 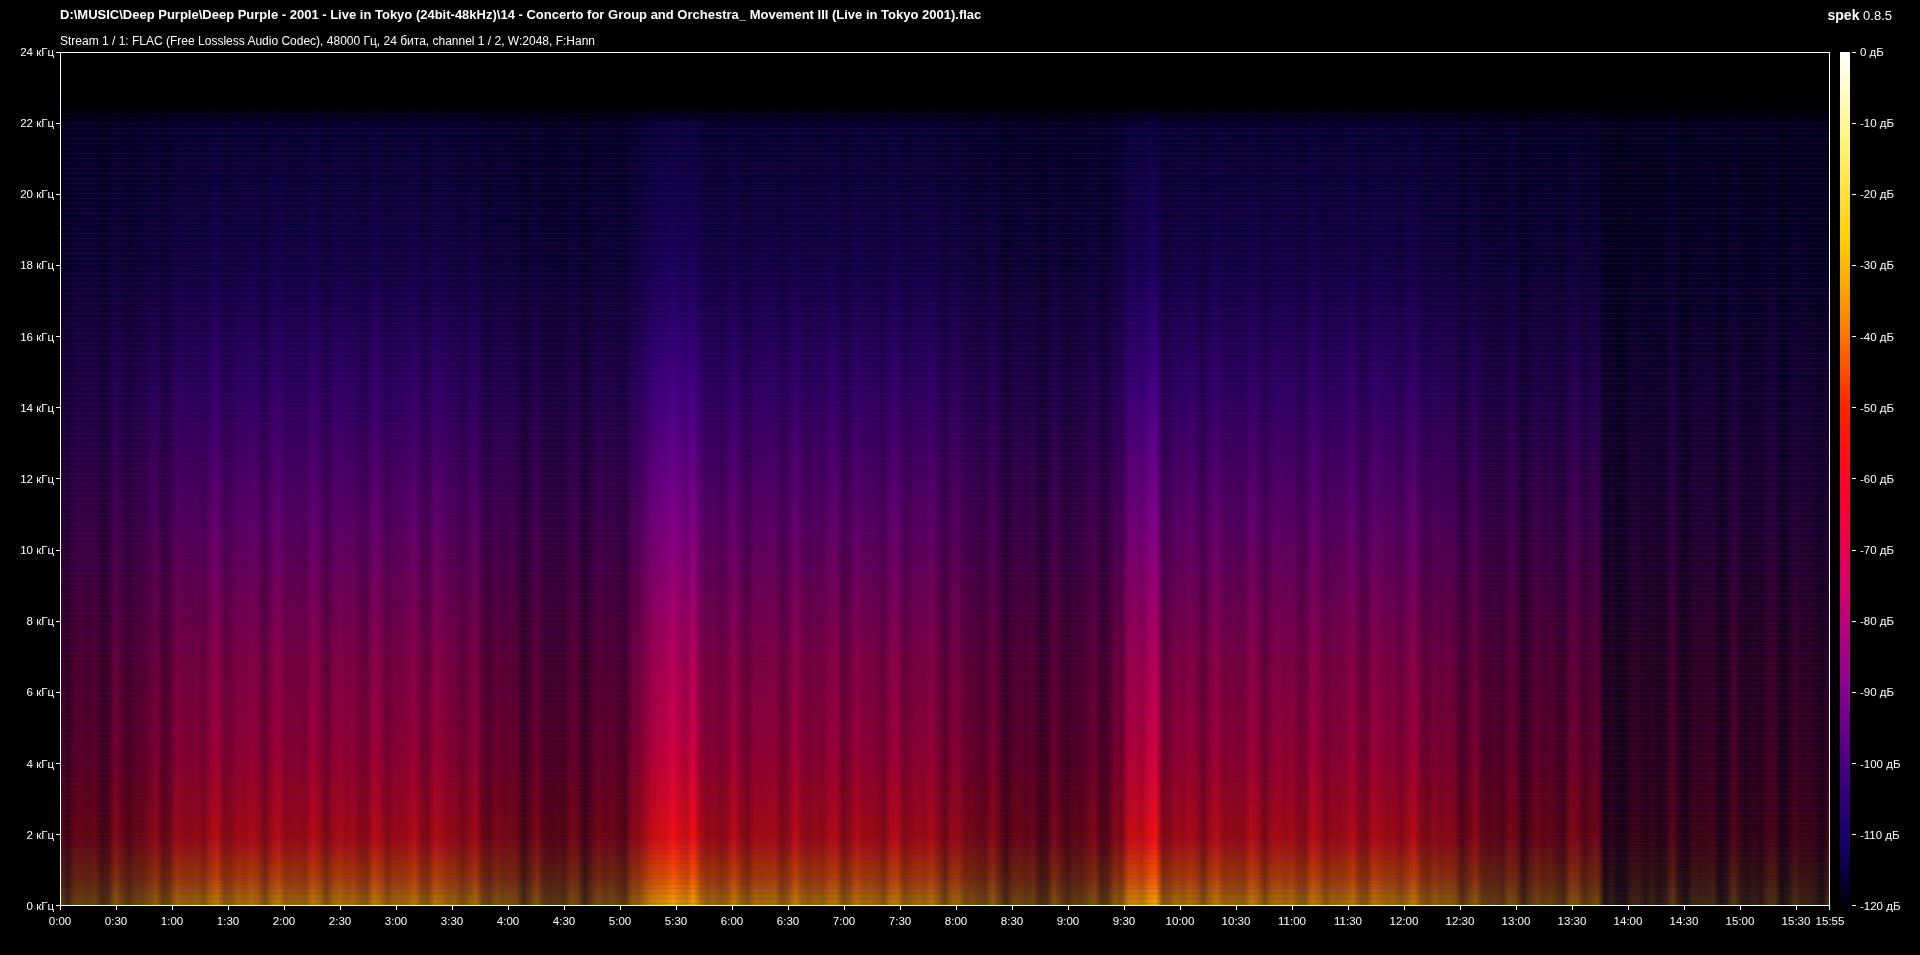 What do you see at coordinates (1516, 921) in the screenshot?
I see `time-label: 13:00` at bounding box center [1516, 921].